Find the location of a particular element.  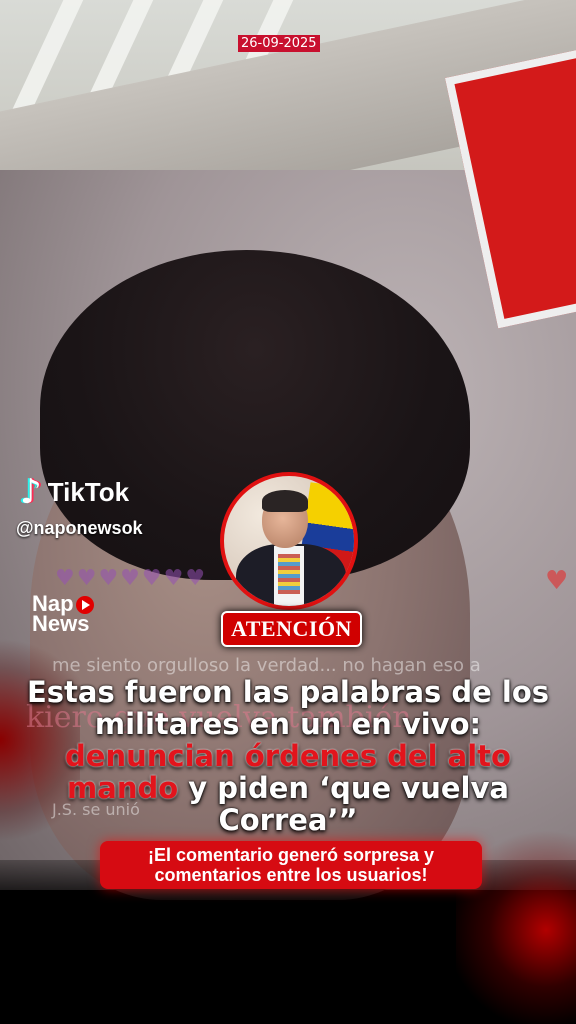

nap-news-logo: Nap News is located at coordinates (63, 615).